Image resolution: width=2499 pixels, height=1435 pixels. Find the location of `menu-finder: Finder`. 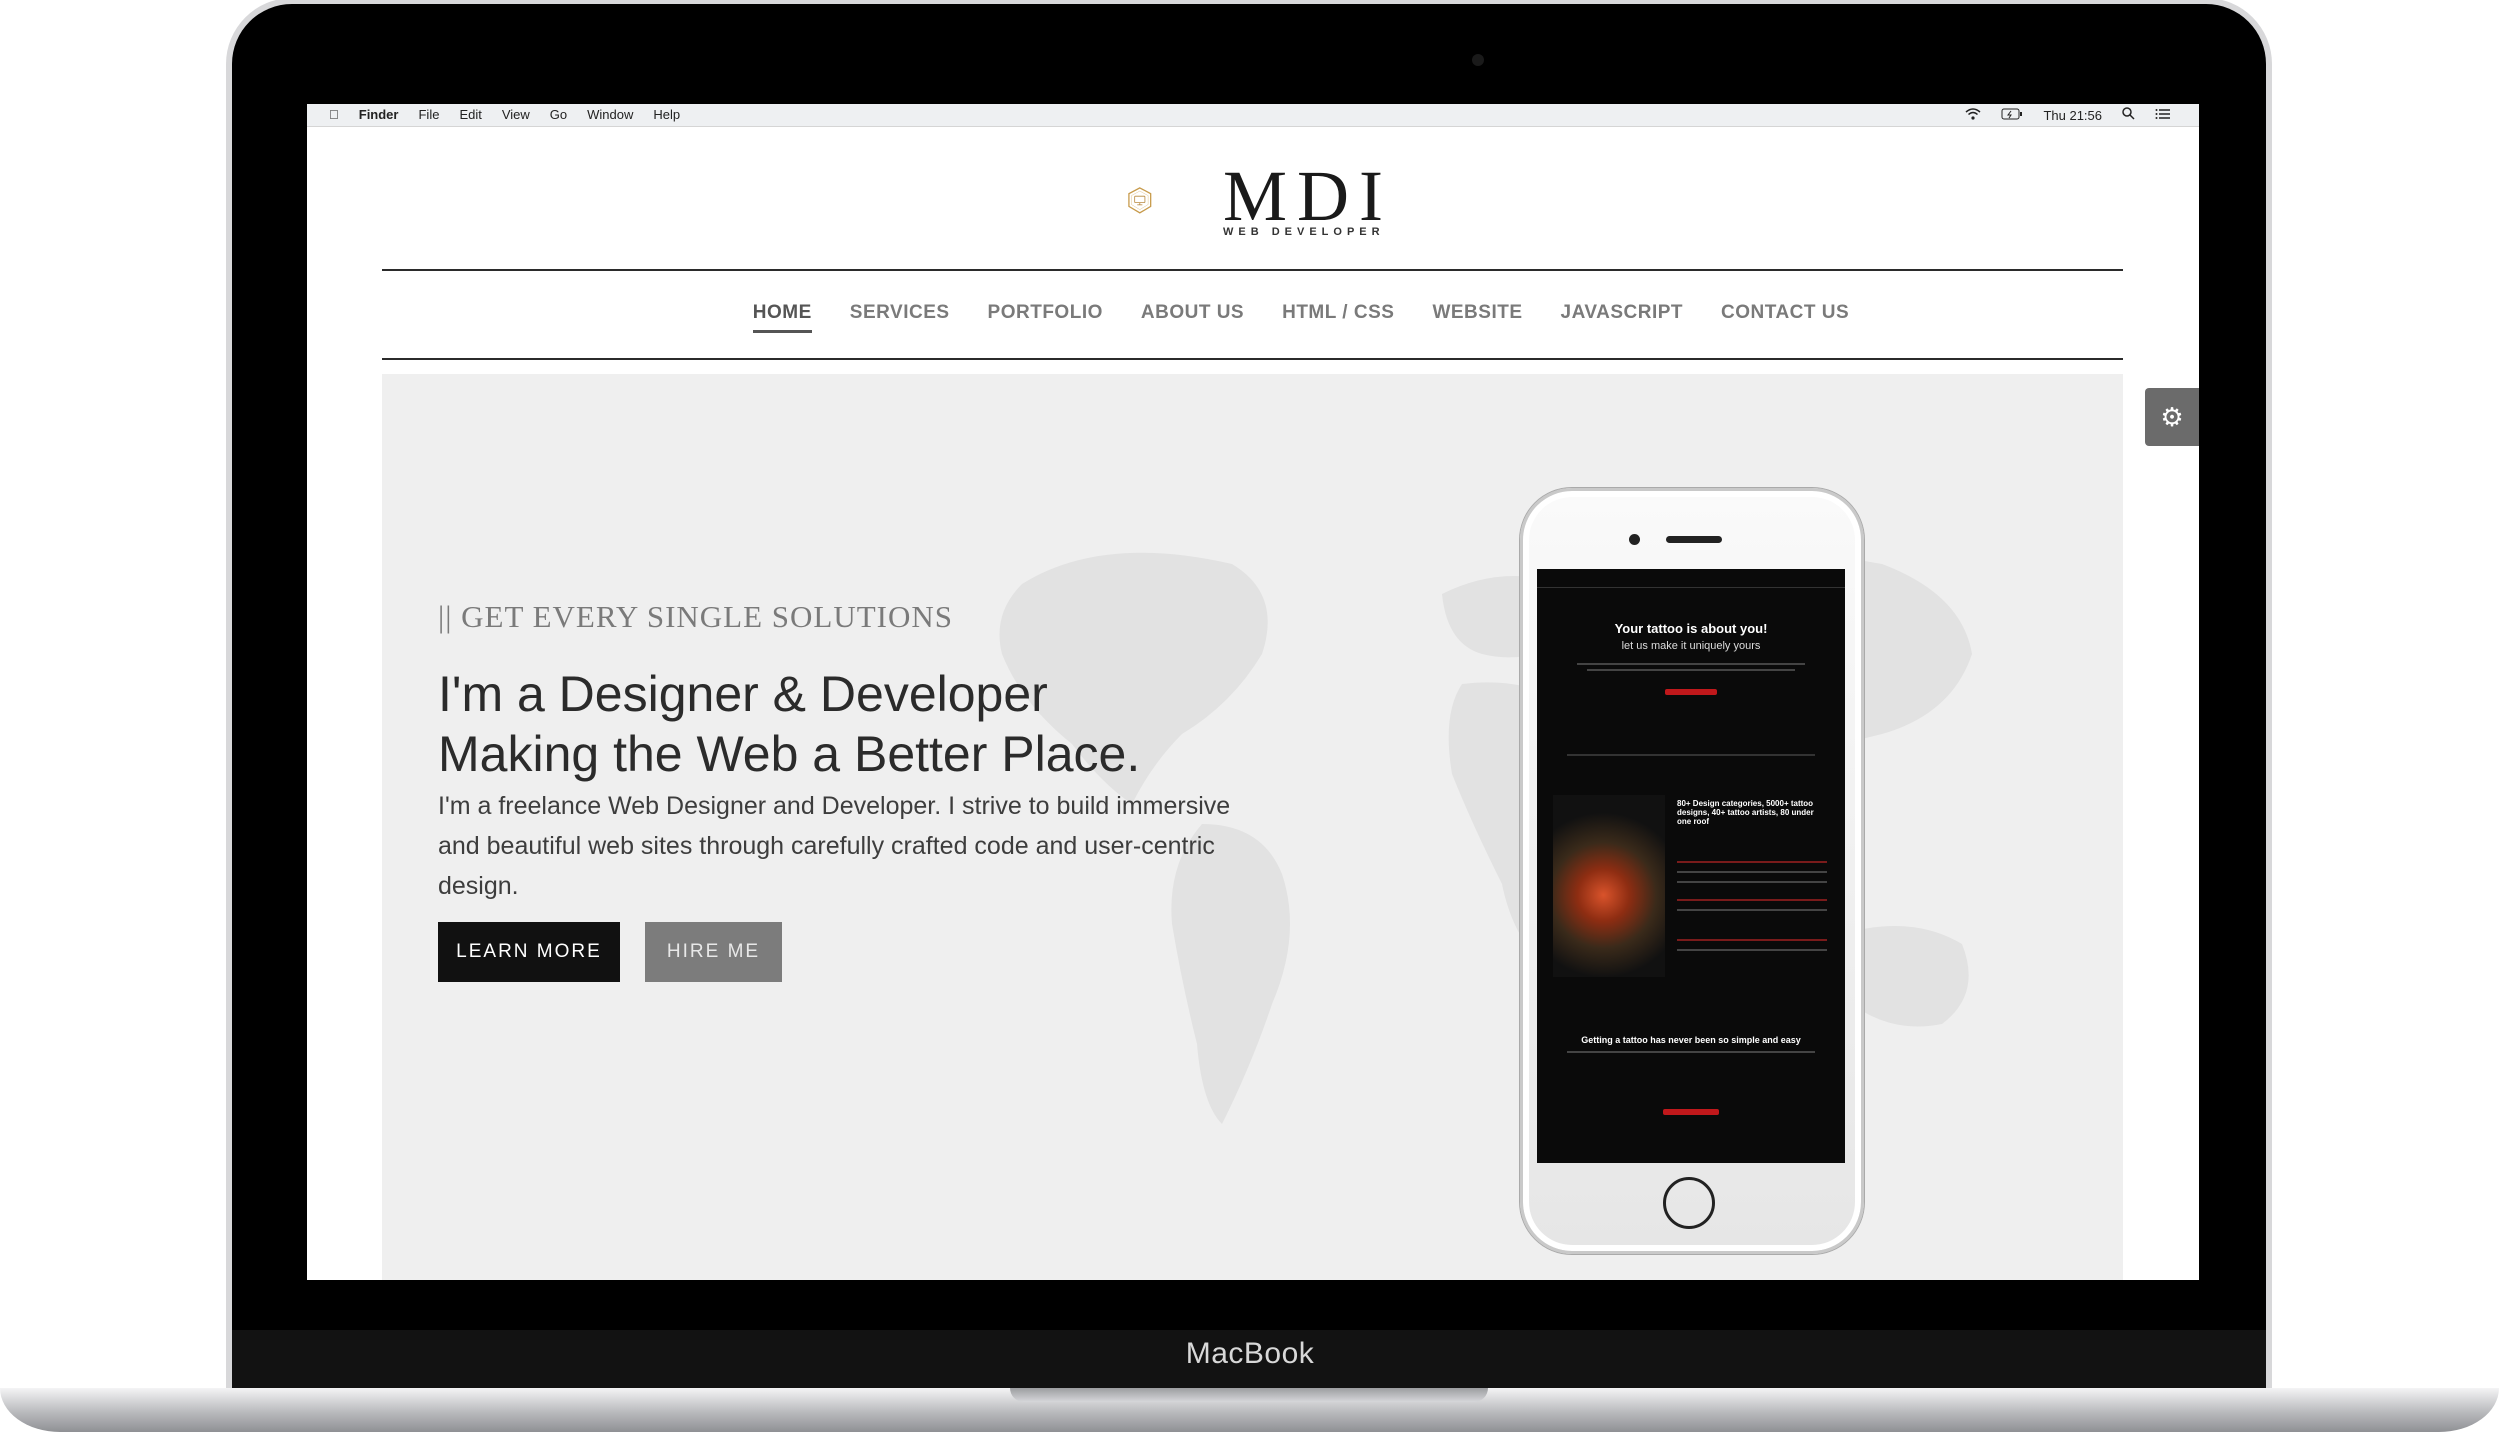

menu-finder: Finder is located at coordinates (379, 114).